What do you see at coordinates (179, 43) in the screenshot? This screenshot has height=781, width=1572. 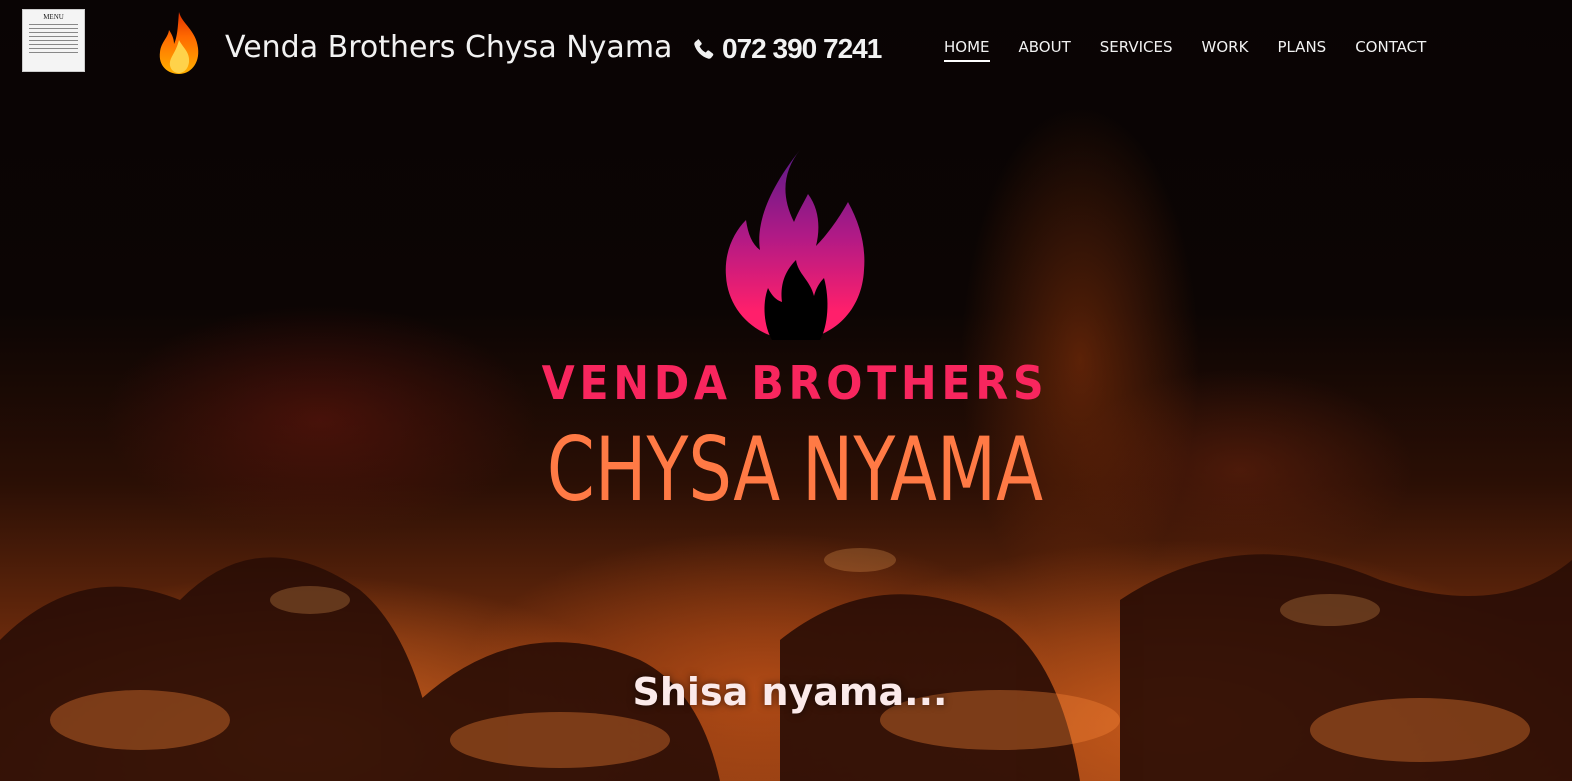 I see `flame-icon` at bounding box center [179, 43].